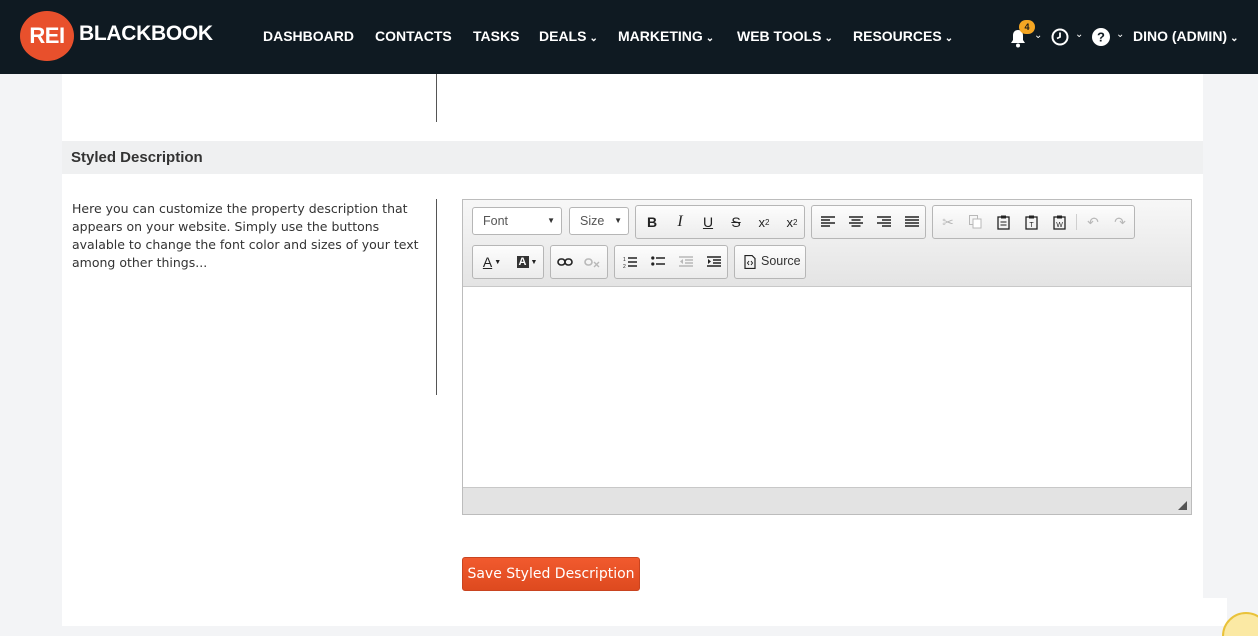  I want to click on background-color-icon: A ▼, so click(527, 262).